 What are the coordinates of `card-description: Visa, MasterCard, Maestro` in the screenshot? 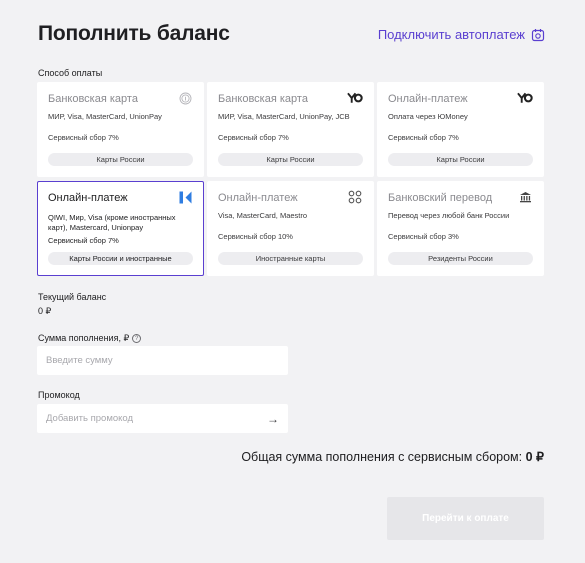 It's located at (263, 215).